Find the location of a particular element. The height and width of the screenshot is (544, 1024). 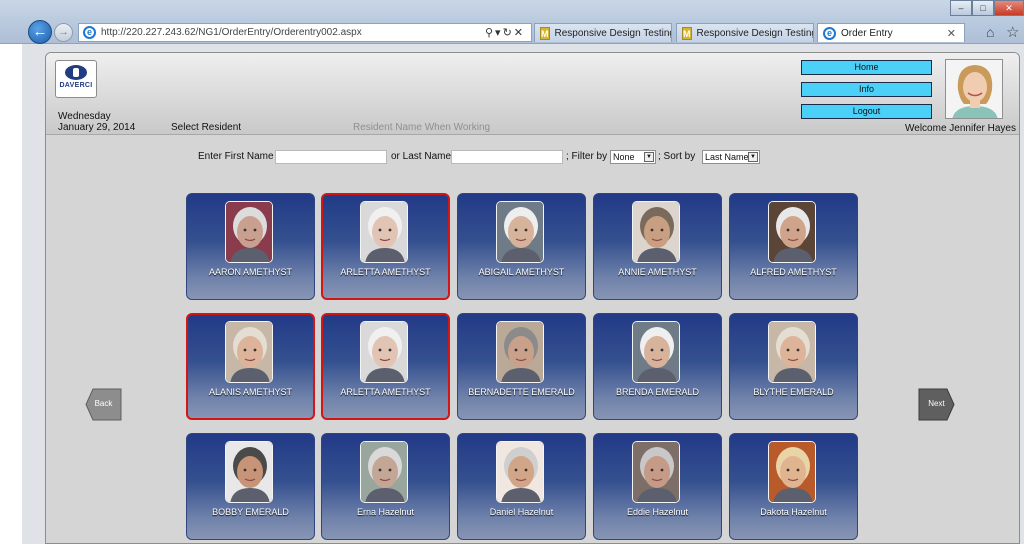

filter-by-label: ; Filter by is located at coordinates (587, 156).